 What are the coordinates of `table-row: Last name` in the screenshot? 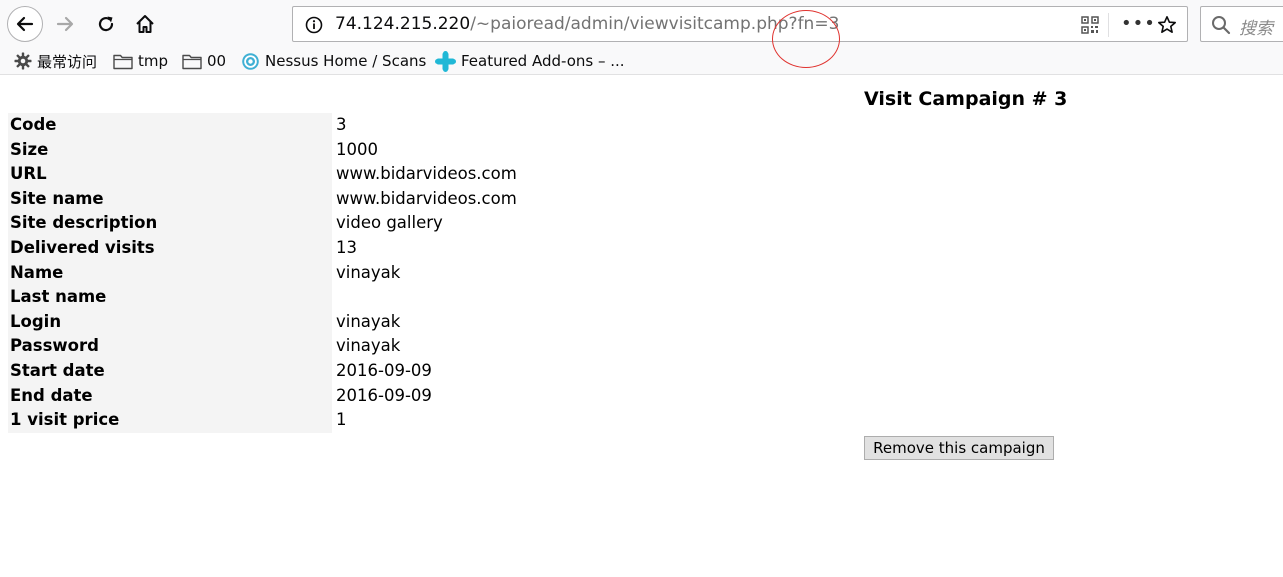 It's located at (263, 297).